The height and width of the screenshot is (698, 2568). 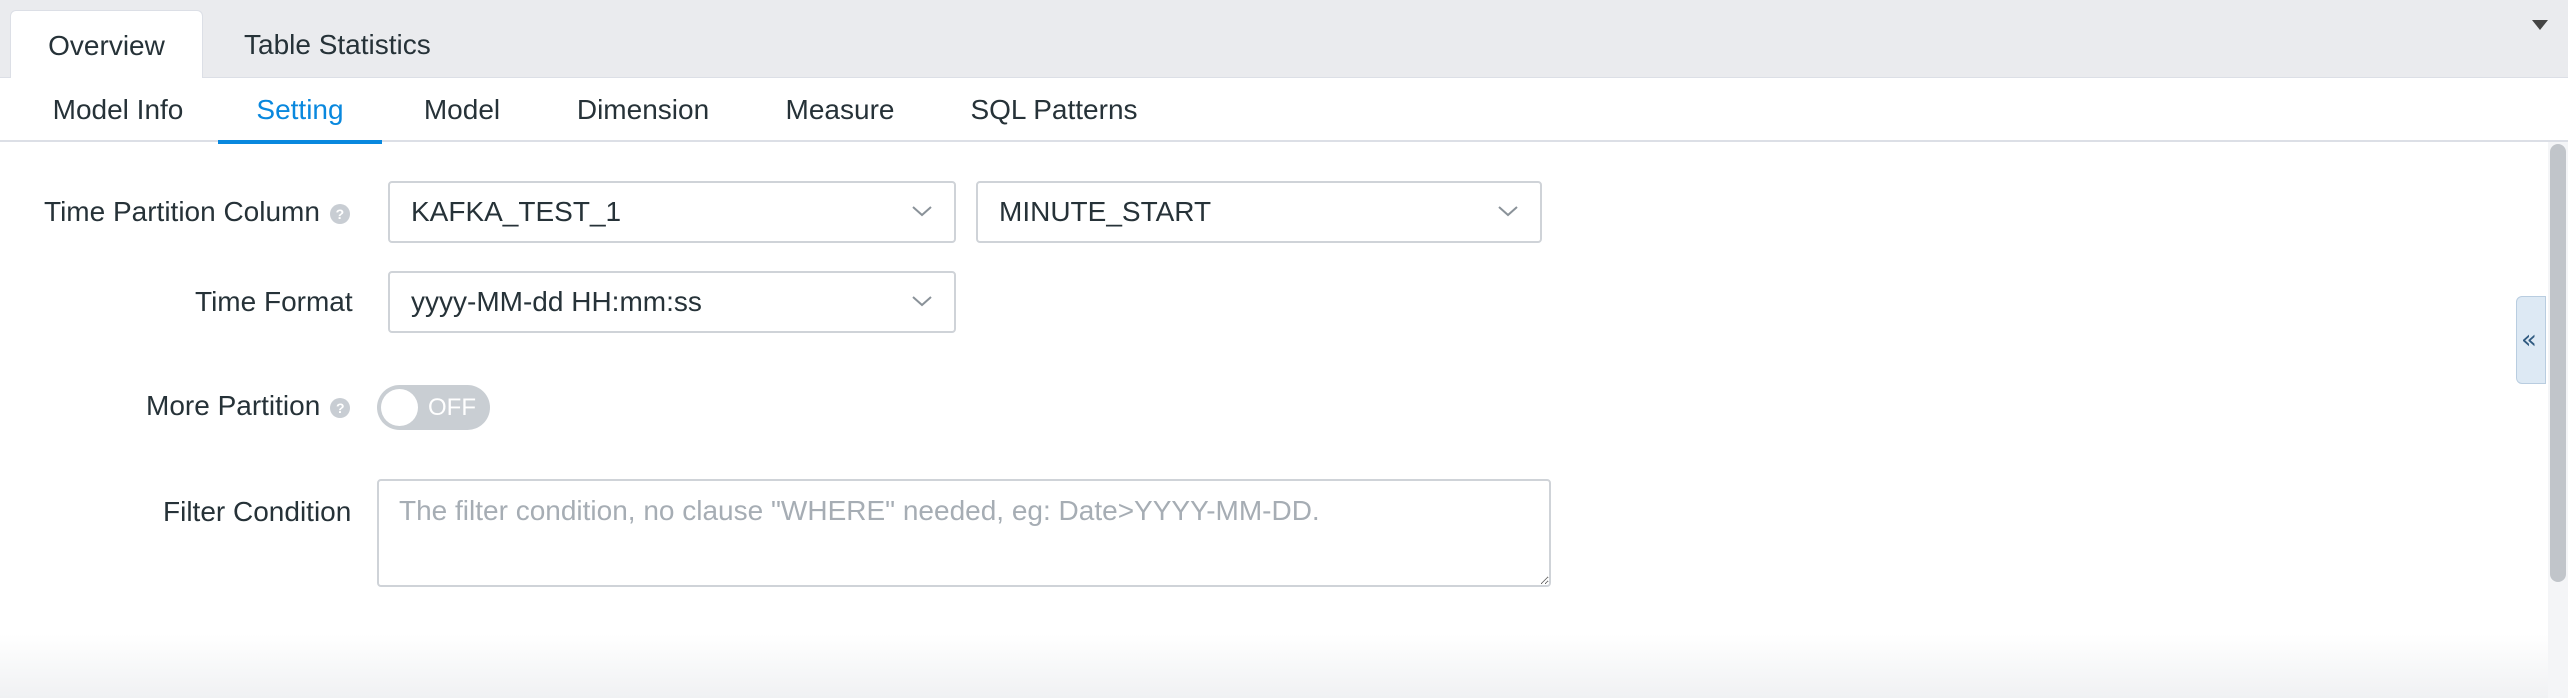 What do you see at coordinates (516, 211) in the screenshot?
I see `partition-table-value: KAFKA_TEST_1` at bounding box center [516, 211].